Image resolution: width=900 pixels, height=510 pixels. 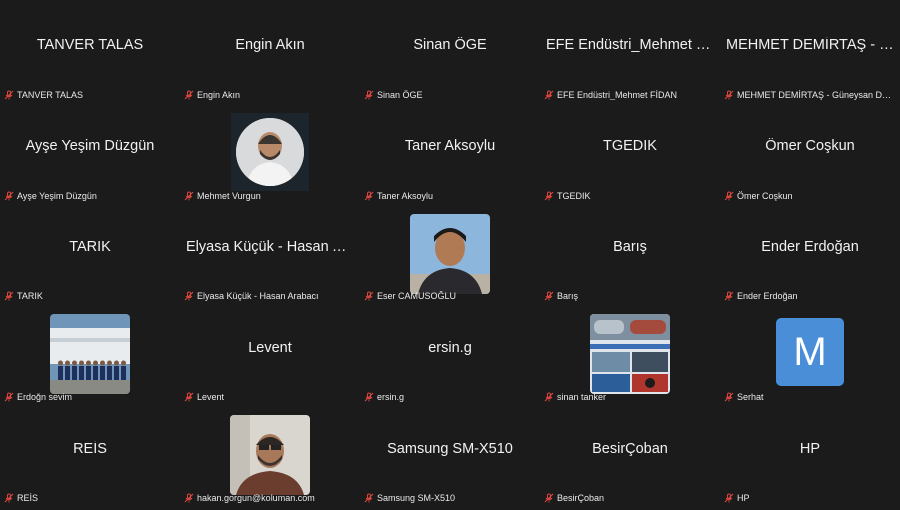 What do you see at coordinates (417, 296) in the screenshot?
I see `participant-label: Eser CAMUSOĞLU` at bounding box center [417, 296].